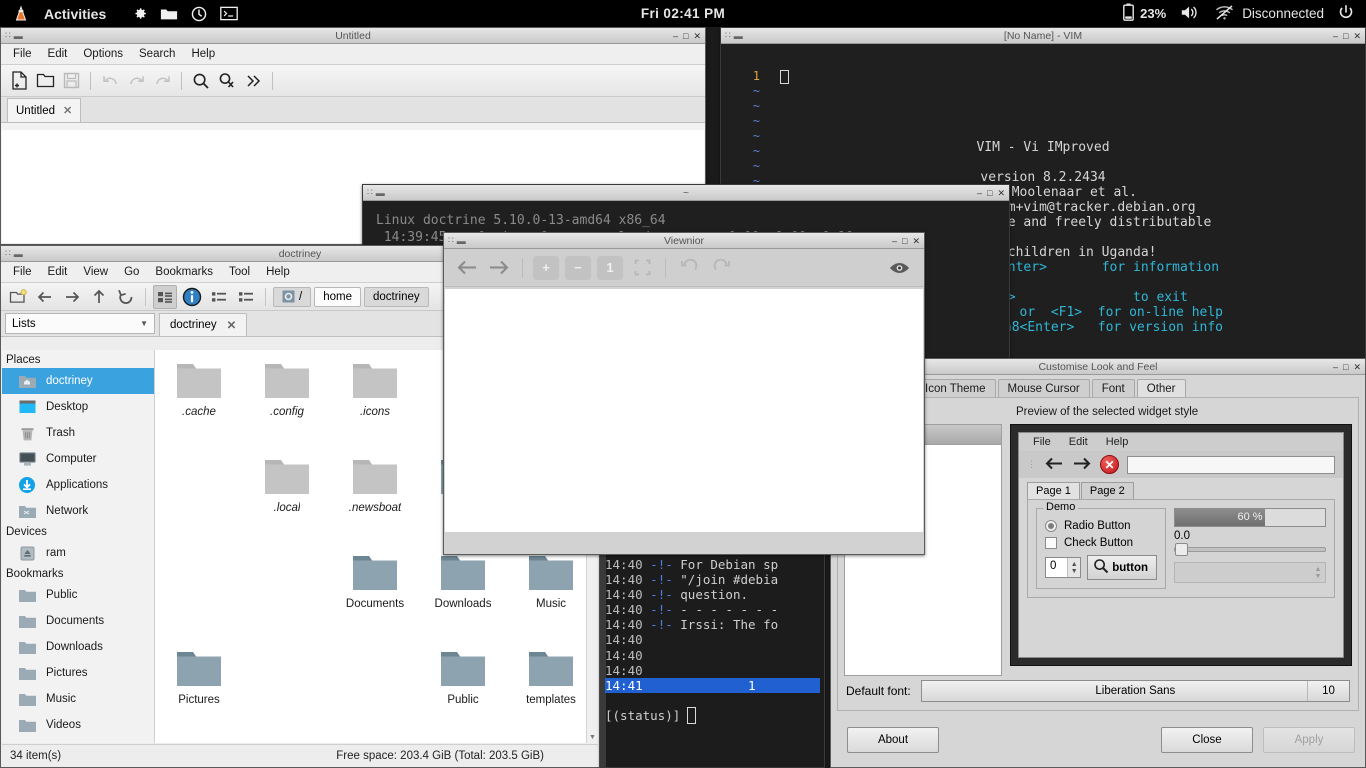 This screenshot has width=1366, height=768. I want to click on sidebar-item-pictures: Pictures, so click(78, 673).